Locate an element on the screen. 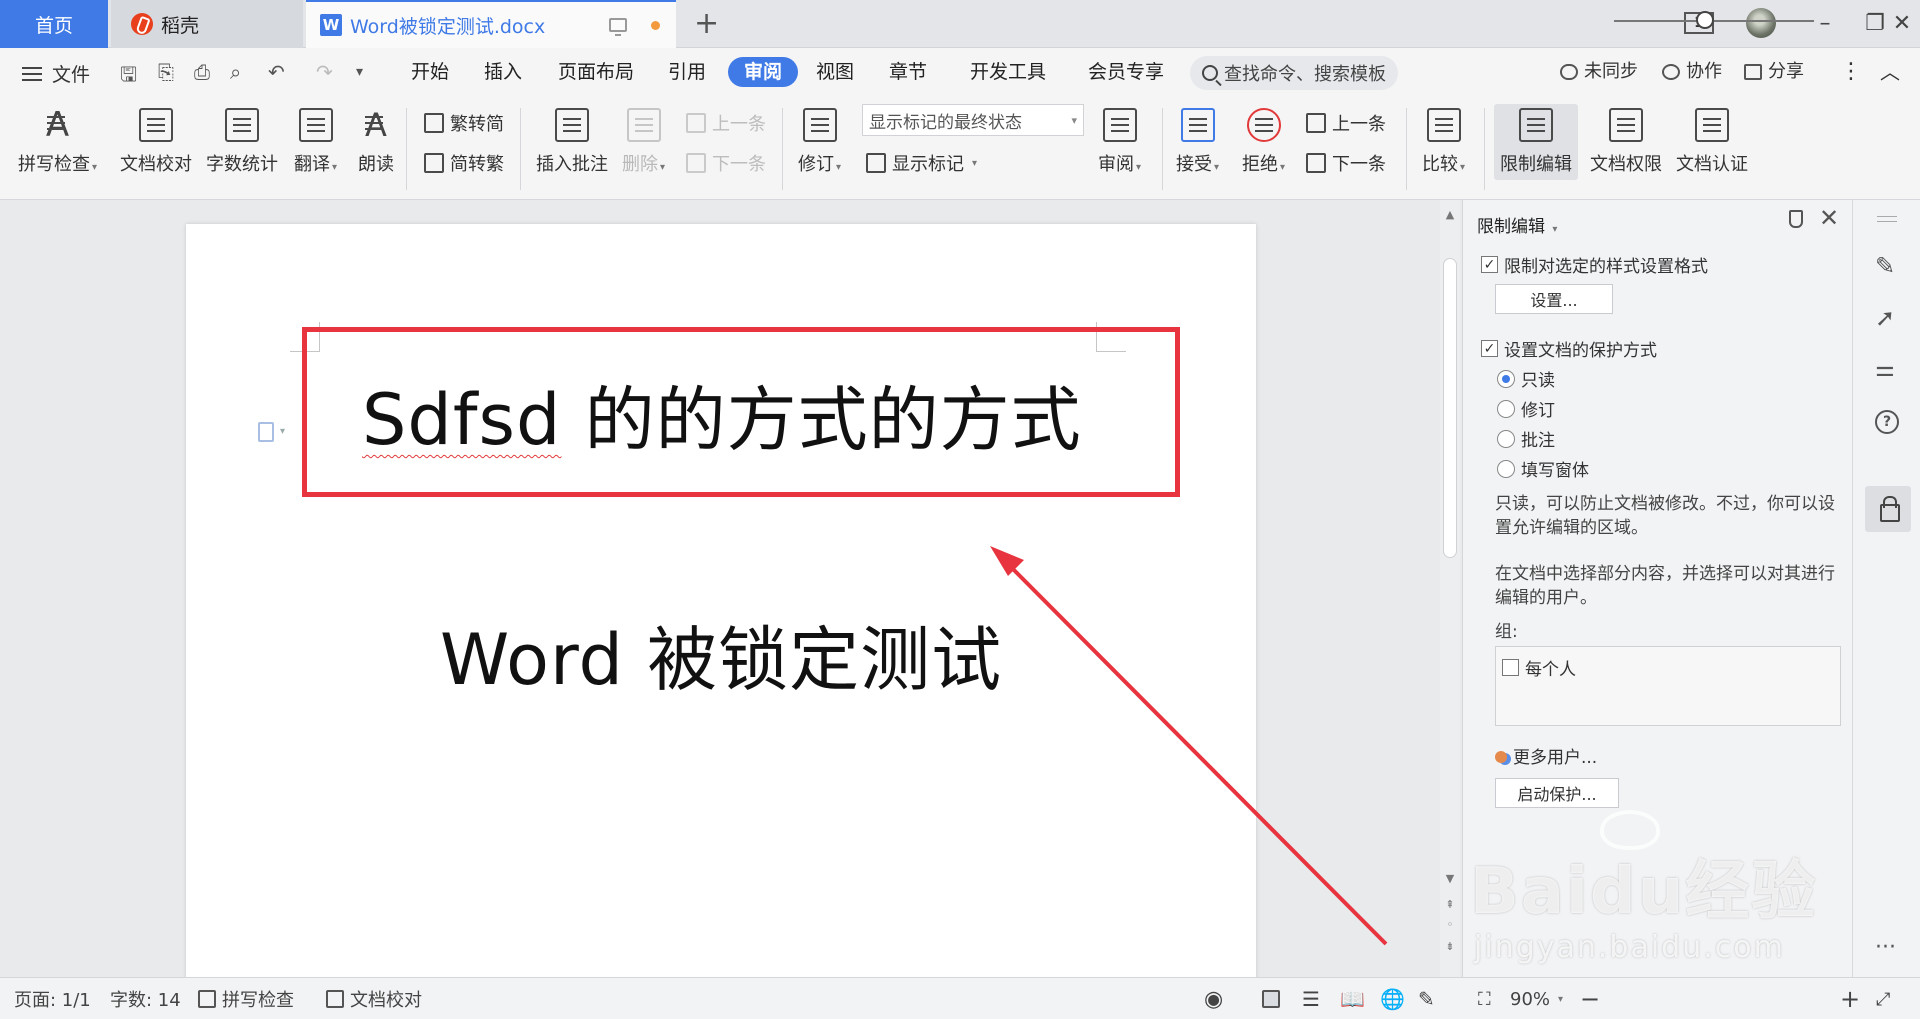  pen-icon: ✎ is located at coordinates (1887, 266).